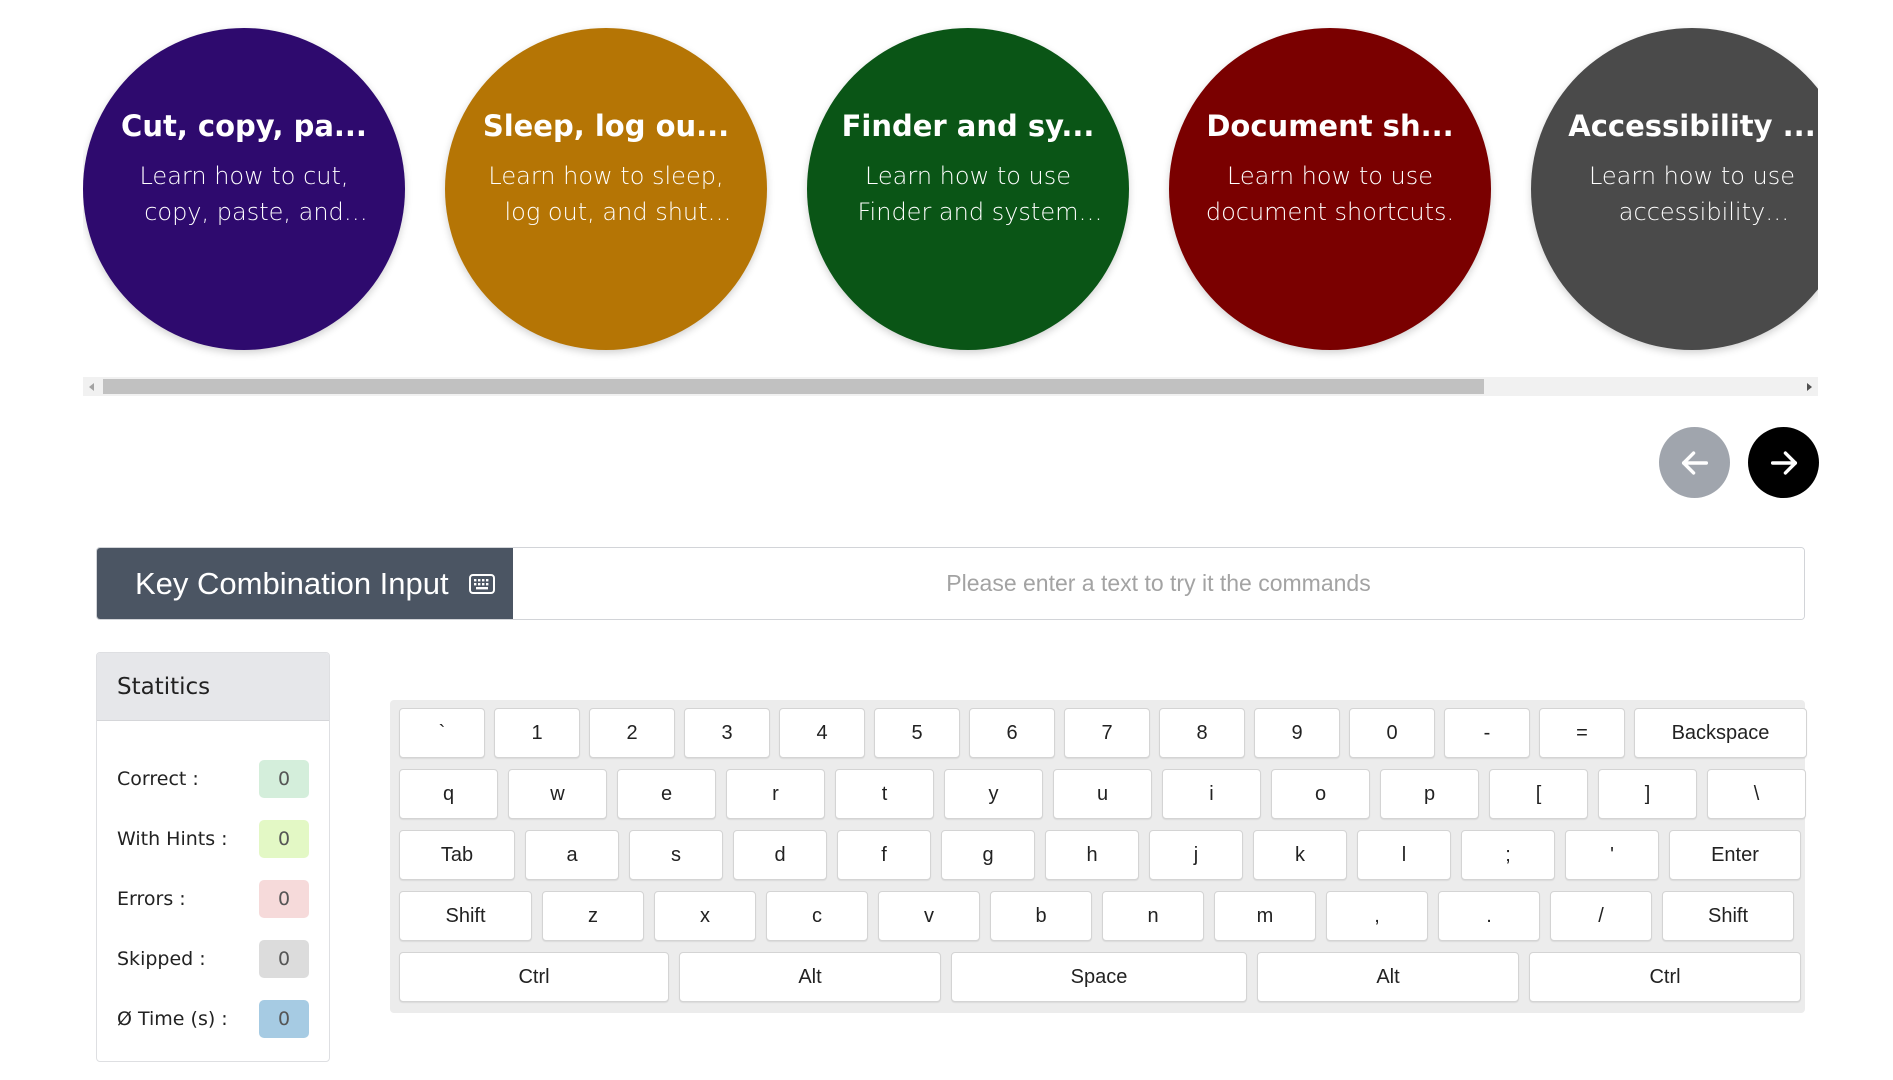  What do you see at coordinates (929, 916) in the screenshot?
I see `key-v: v` at bounding box center [929, 916].